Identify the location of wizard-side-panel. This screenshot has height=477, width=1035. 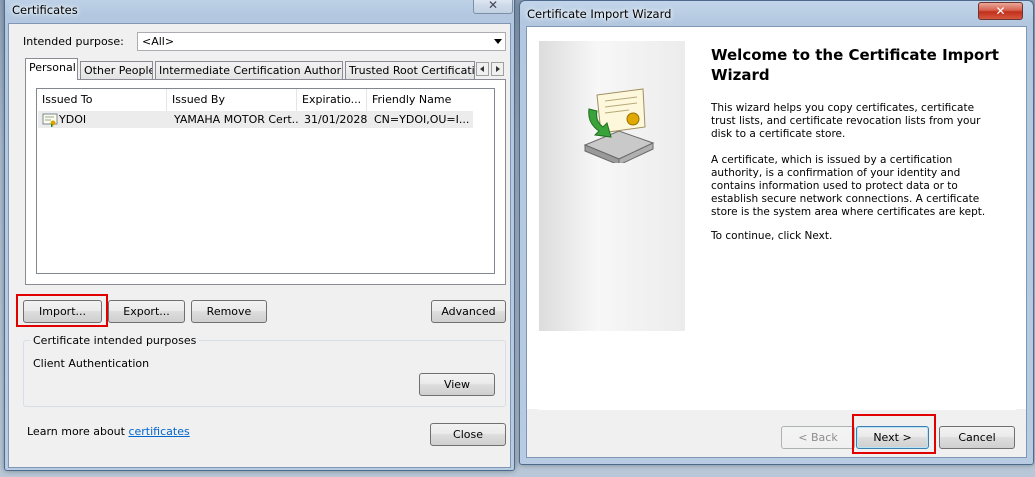
(612, 186).